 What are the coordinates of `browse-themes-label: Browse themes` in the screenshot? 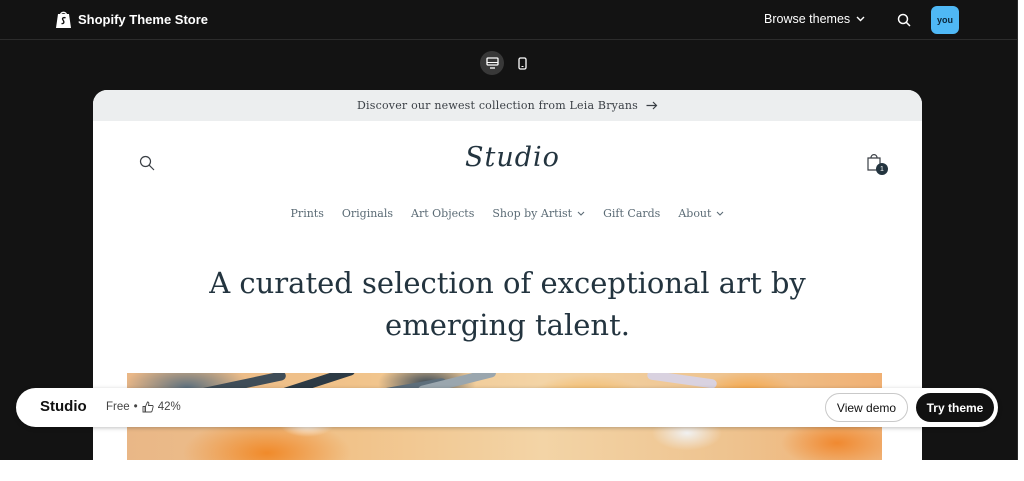 It's located at (807, 19).